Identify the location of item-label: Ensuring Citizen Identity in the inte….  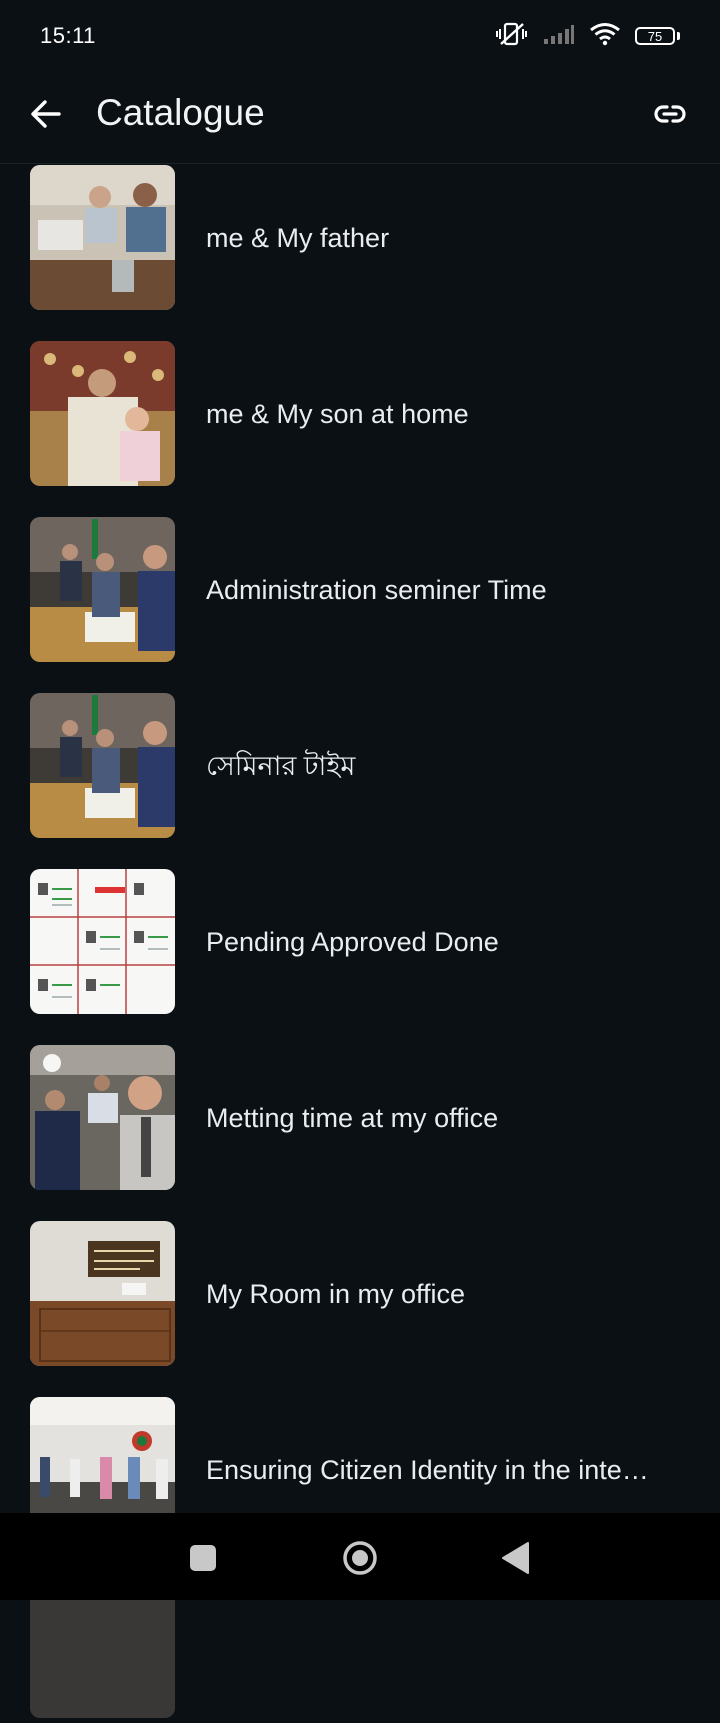
(427, 1470).